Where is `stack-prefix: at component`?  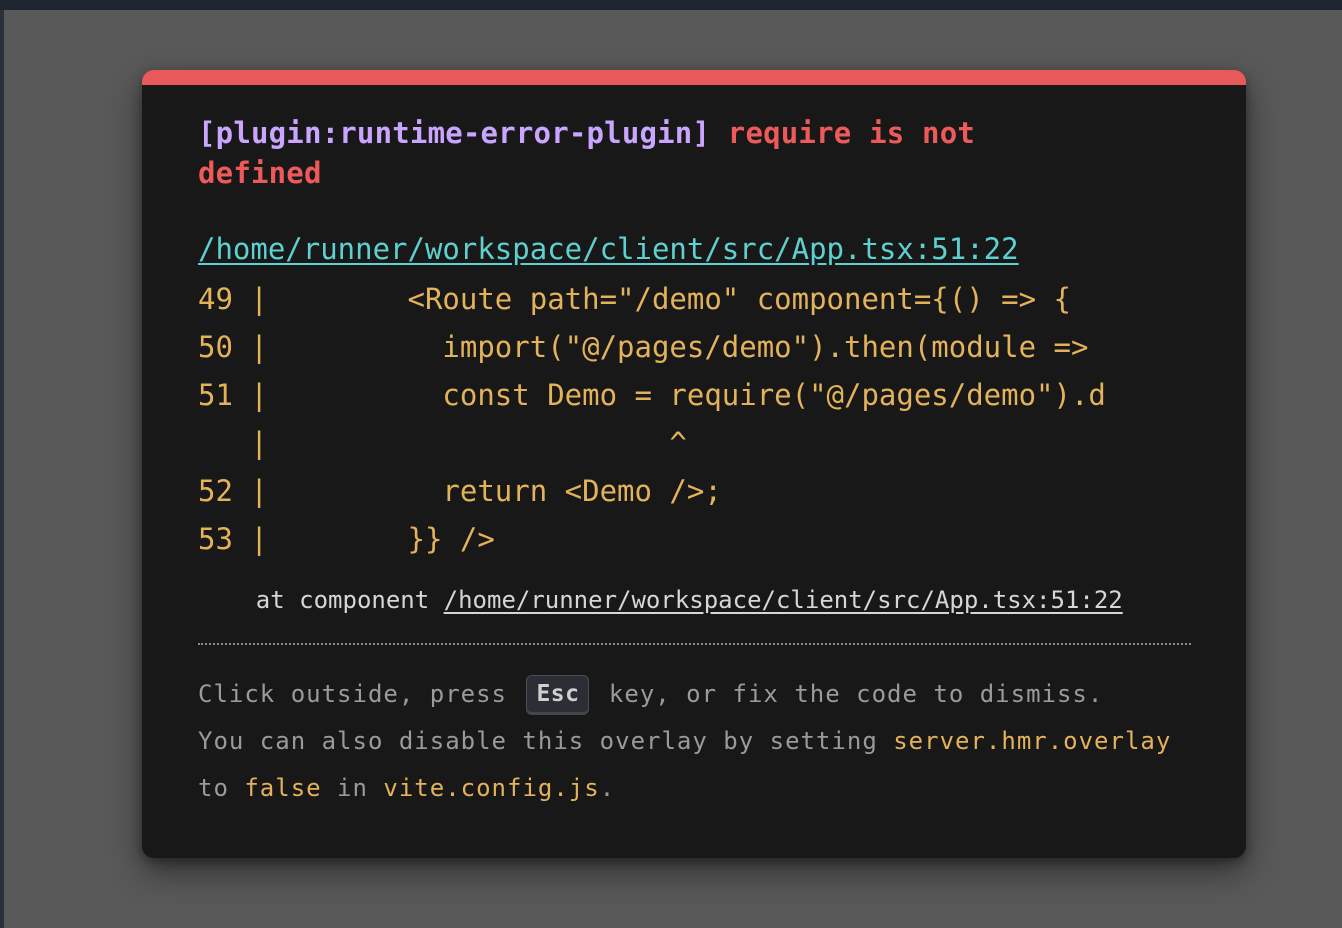
stack-prefix: at component is located at coordinates (321, 600).